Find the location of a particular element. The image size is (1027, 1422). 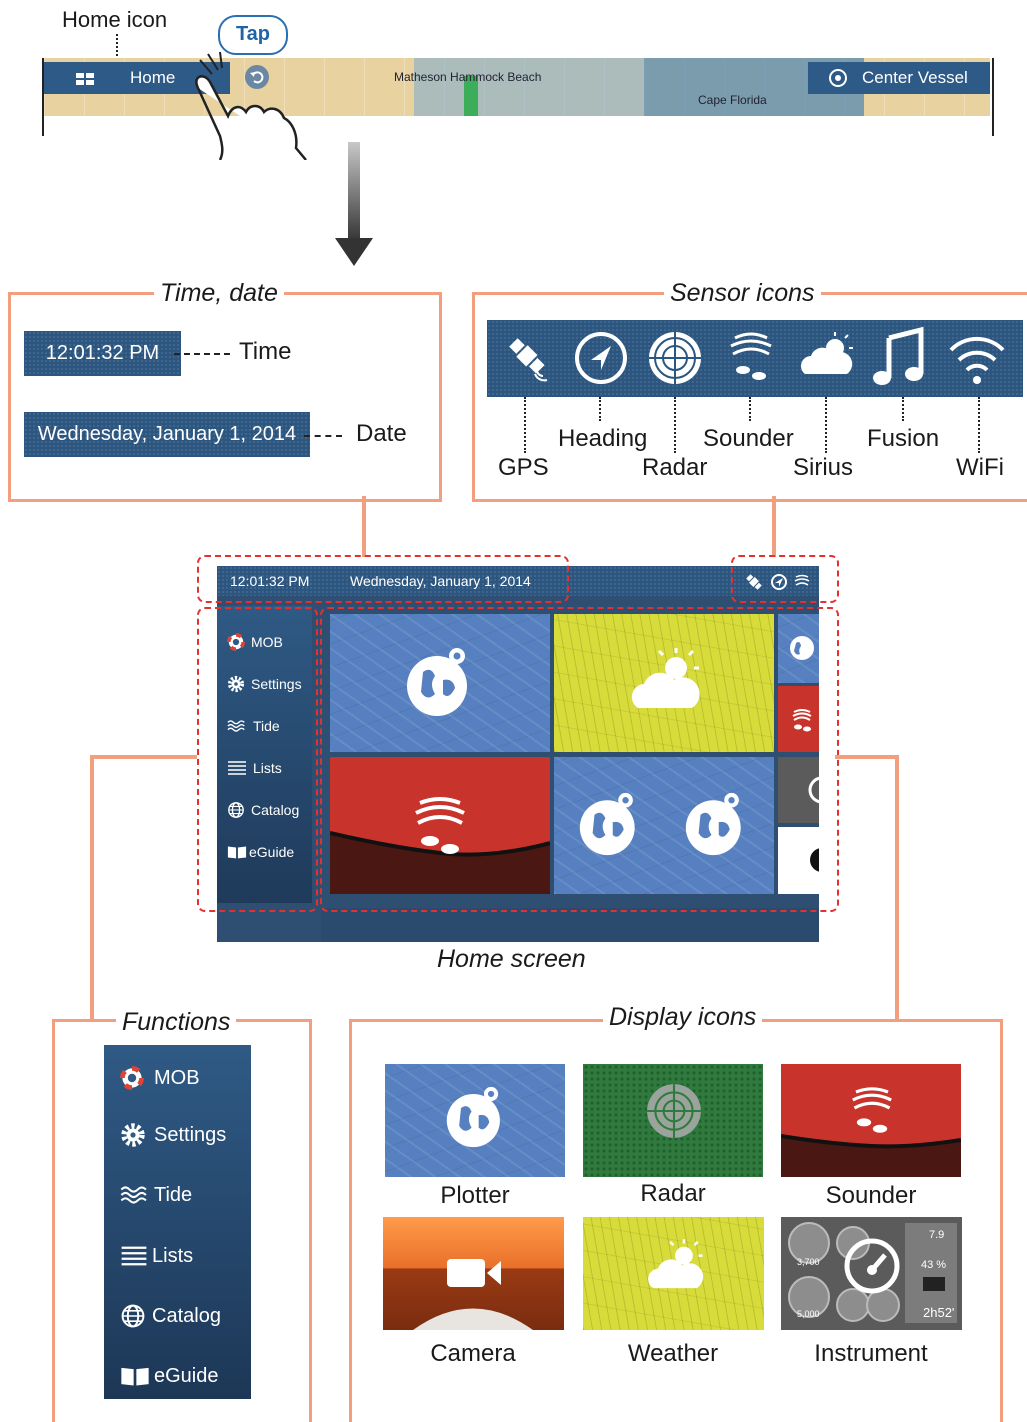

lifebuoy-icon is located at coordinates (132, 1078).